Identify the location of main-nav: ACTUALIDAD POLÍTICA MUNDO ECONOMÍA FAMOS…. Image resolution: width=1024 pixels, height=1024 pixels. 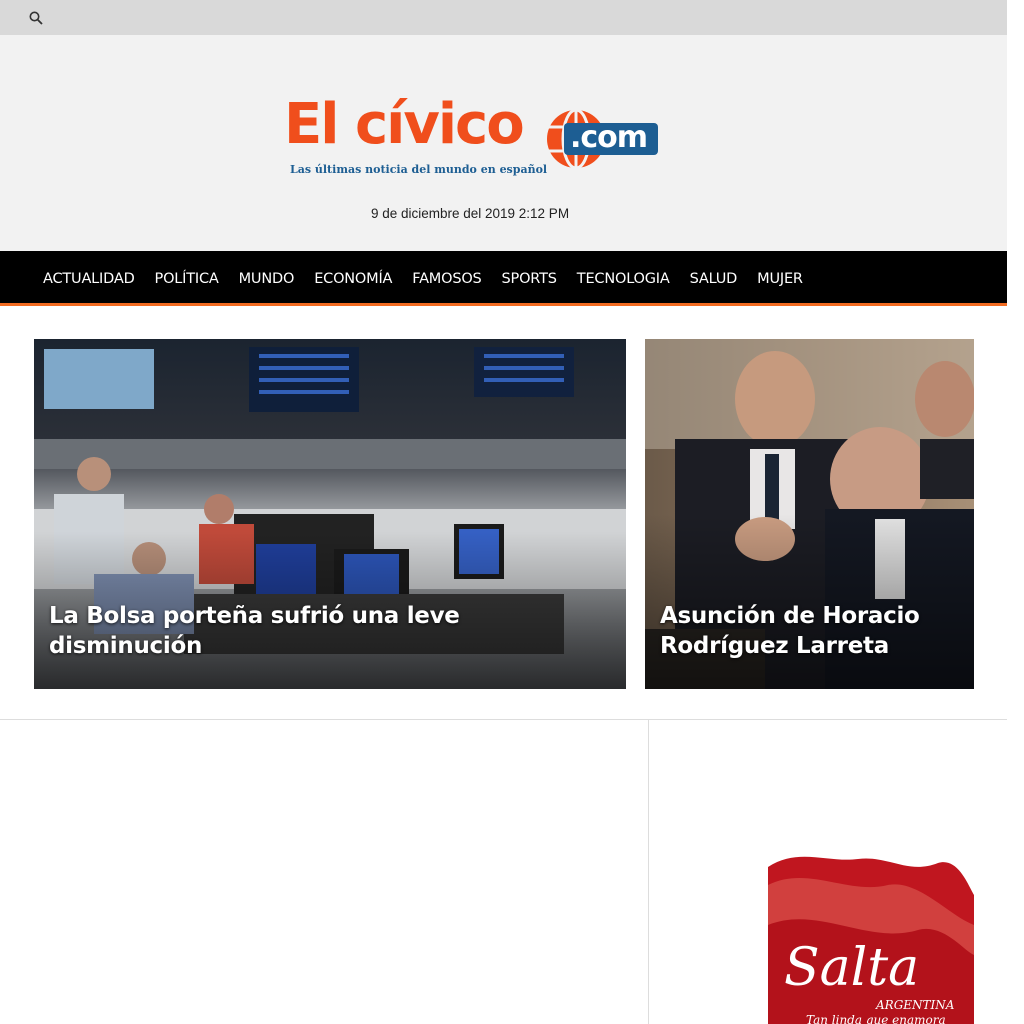
(503, 278).